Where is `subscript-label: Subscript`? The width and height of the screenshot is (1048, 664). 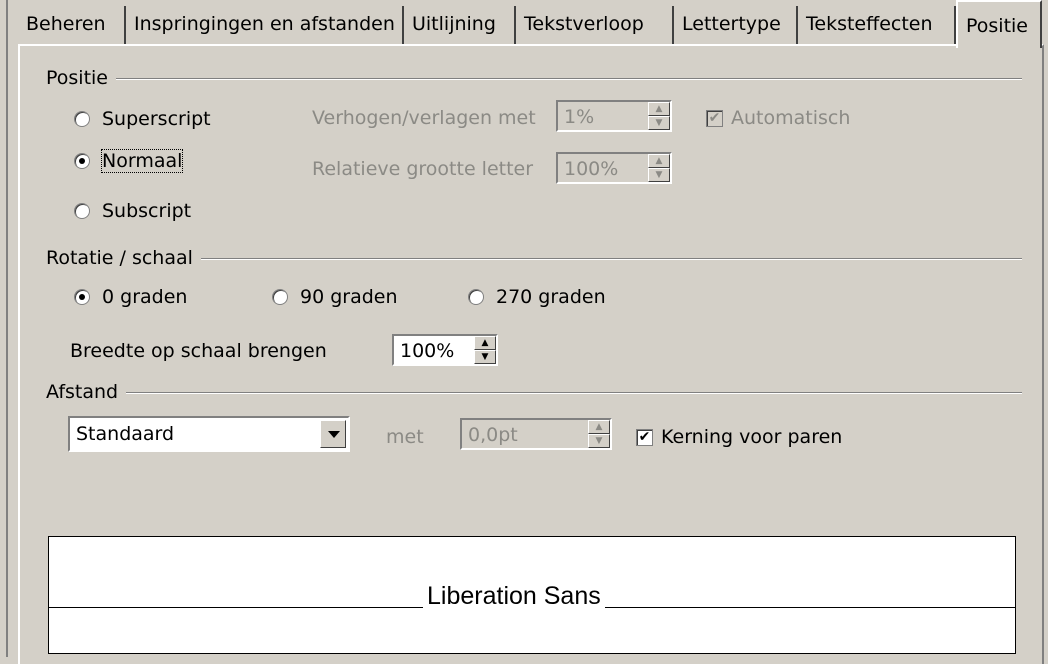
subscript-label: Subscript is located at coordinates (147, 211).